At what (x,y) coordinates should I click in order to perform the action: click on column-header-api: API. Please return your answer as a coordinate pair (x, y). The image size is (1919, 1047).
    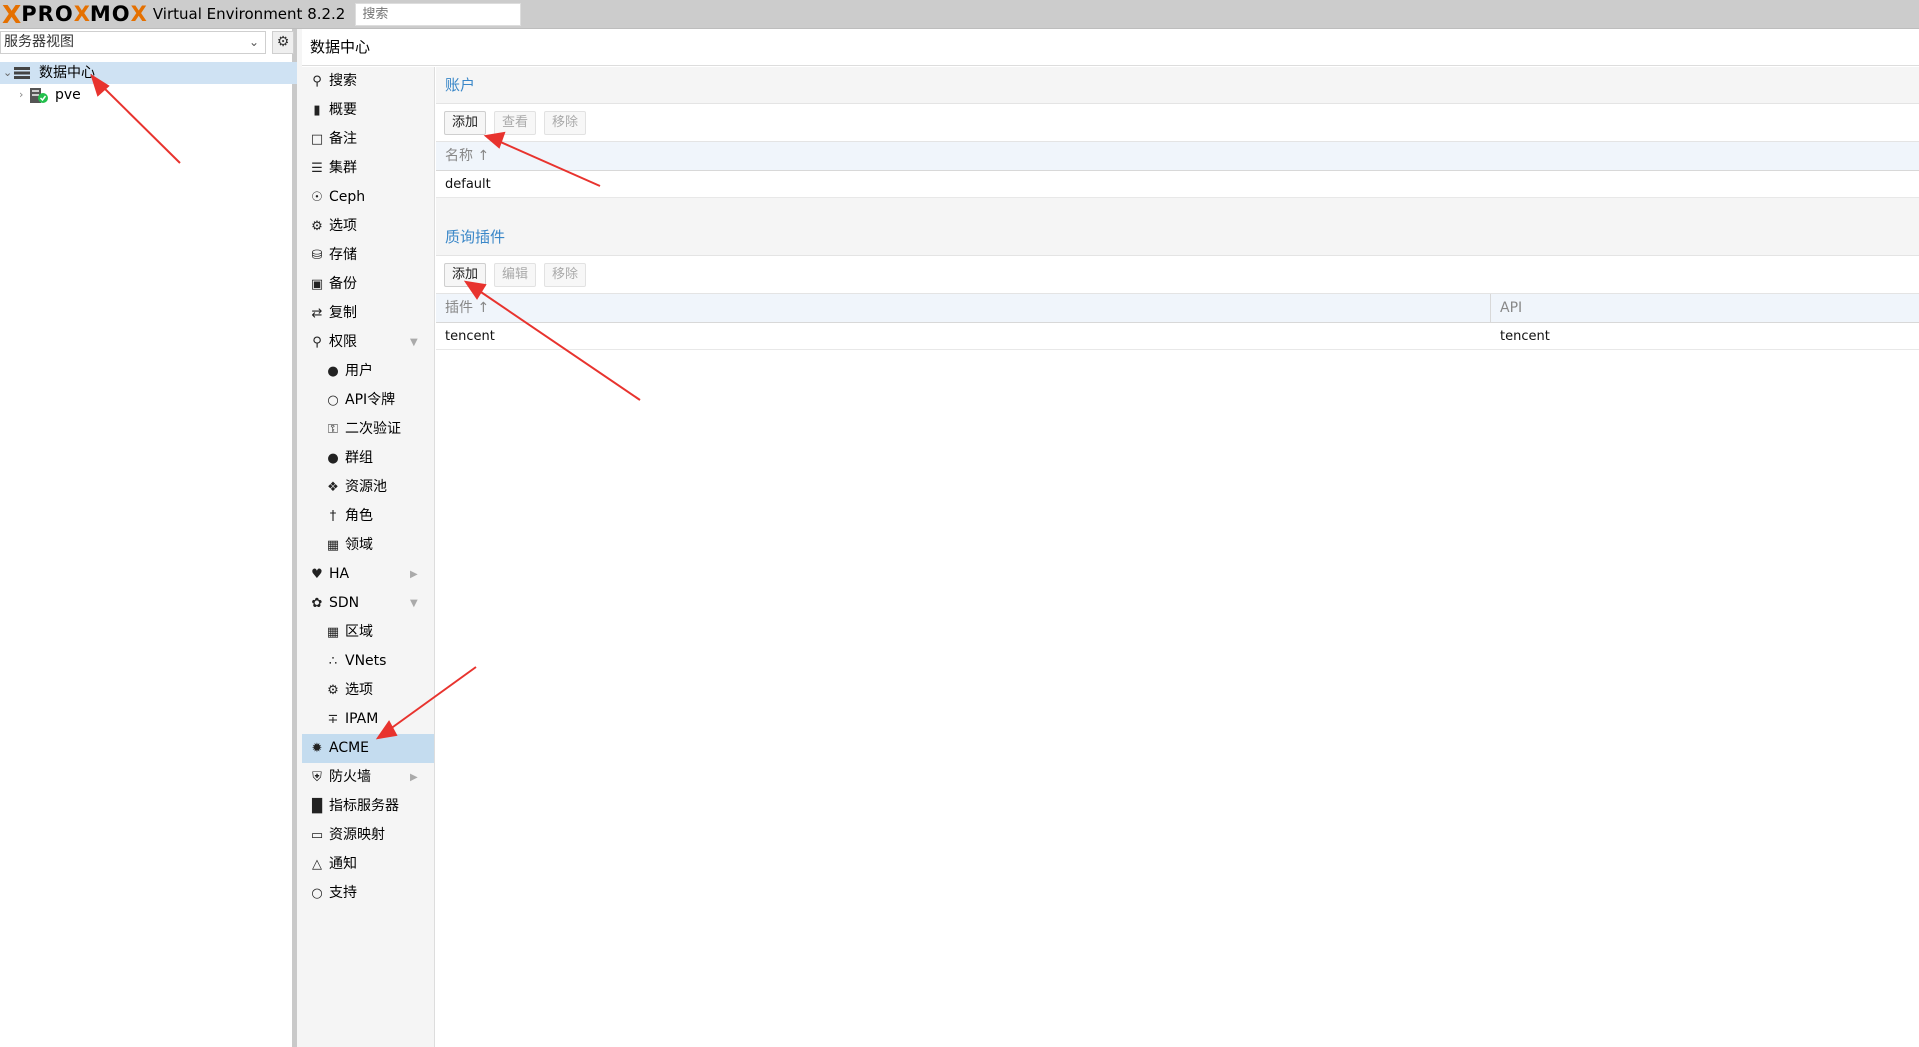
    Looking at the image, I should click on (1506, 308).